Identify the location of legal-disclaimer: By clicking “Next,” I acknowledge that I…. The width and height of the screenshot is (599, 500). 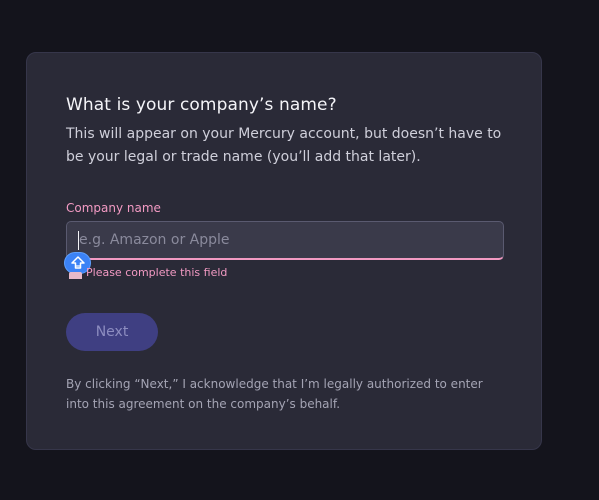
(274, 394).